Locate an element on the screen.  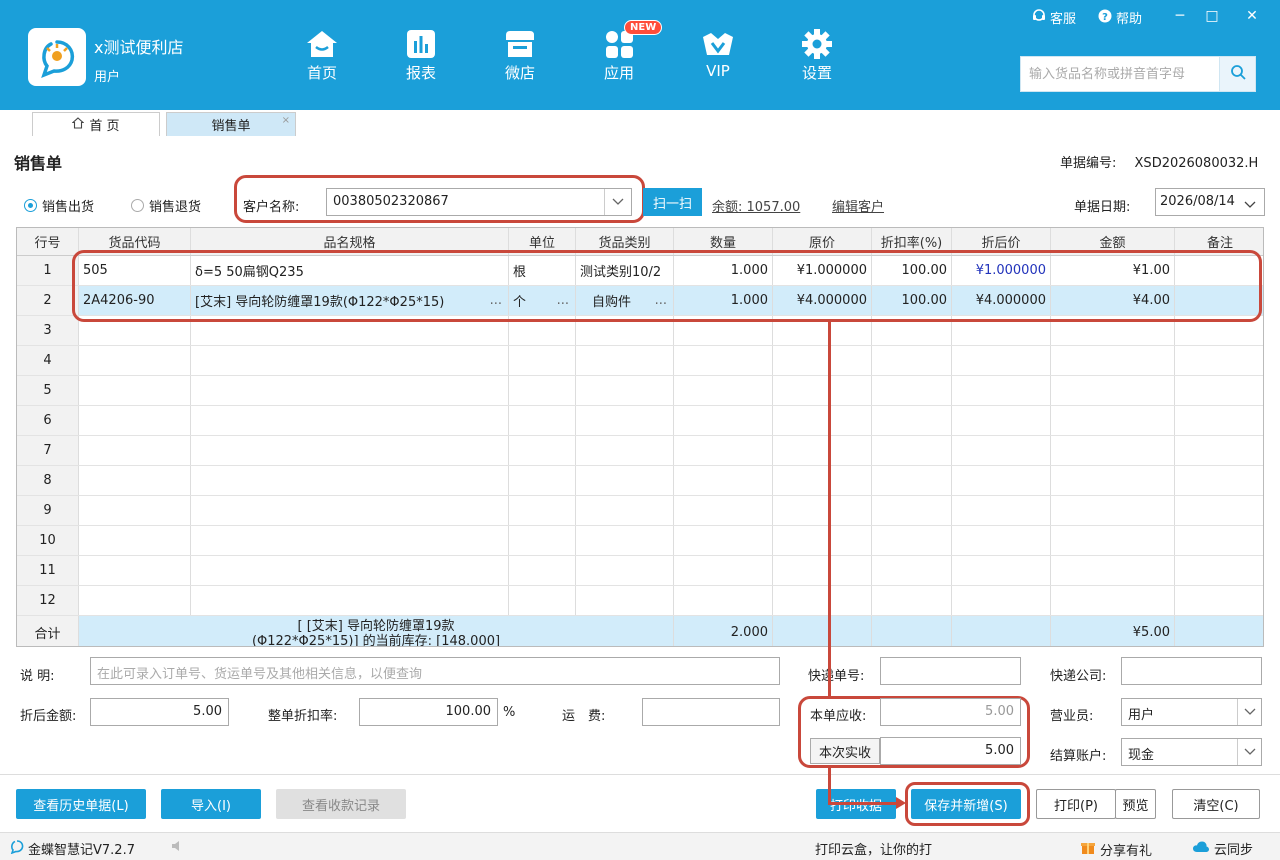
search-button is located at coordinates (1237, 74).